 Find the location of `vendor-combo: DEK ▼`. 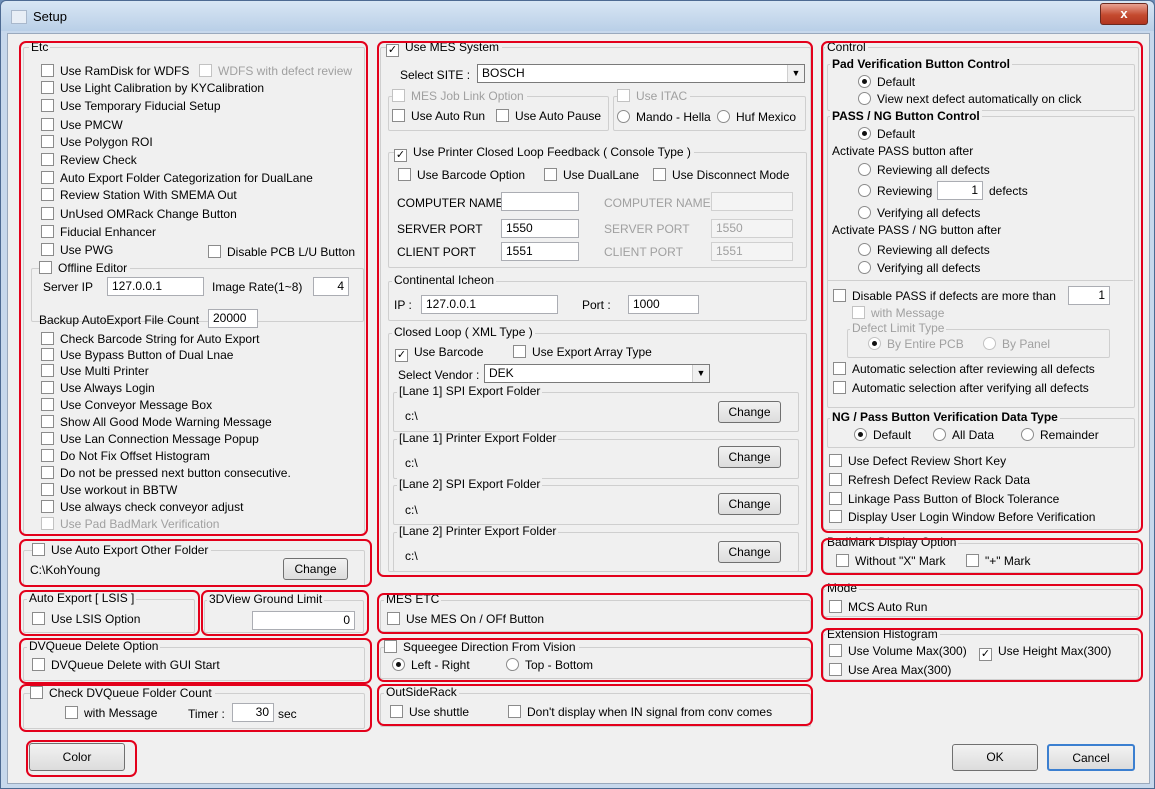

vendor-combo: DEK ▼ is located at coordinates (597, 373).